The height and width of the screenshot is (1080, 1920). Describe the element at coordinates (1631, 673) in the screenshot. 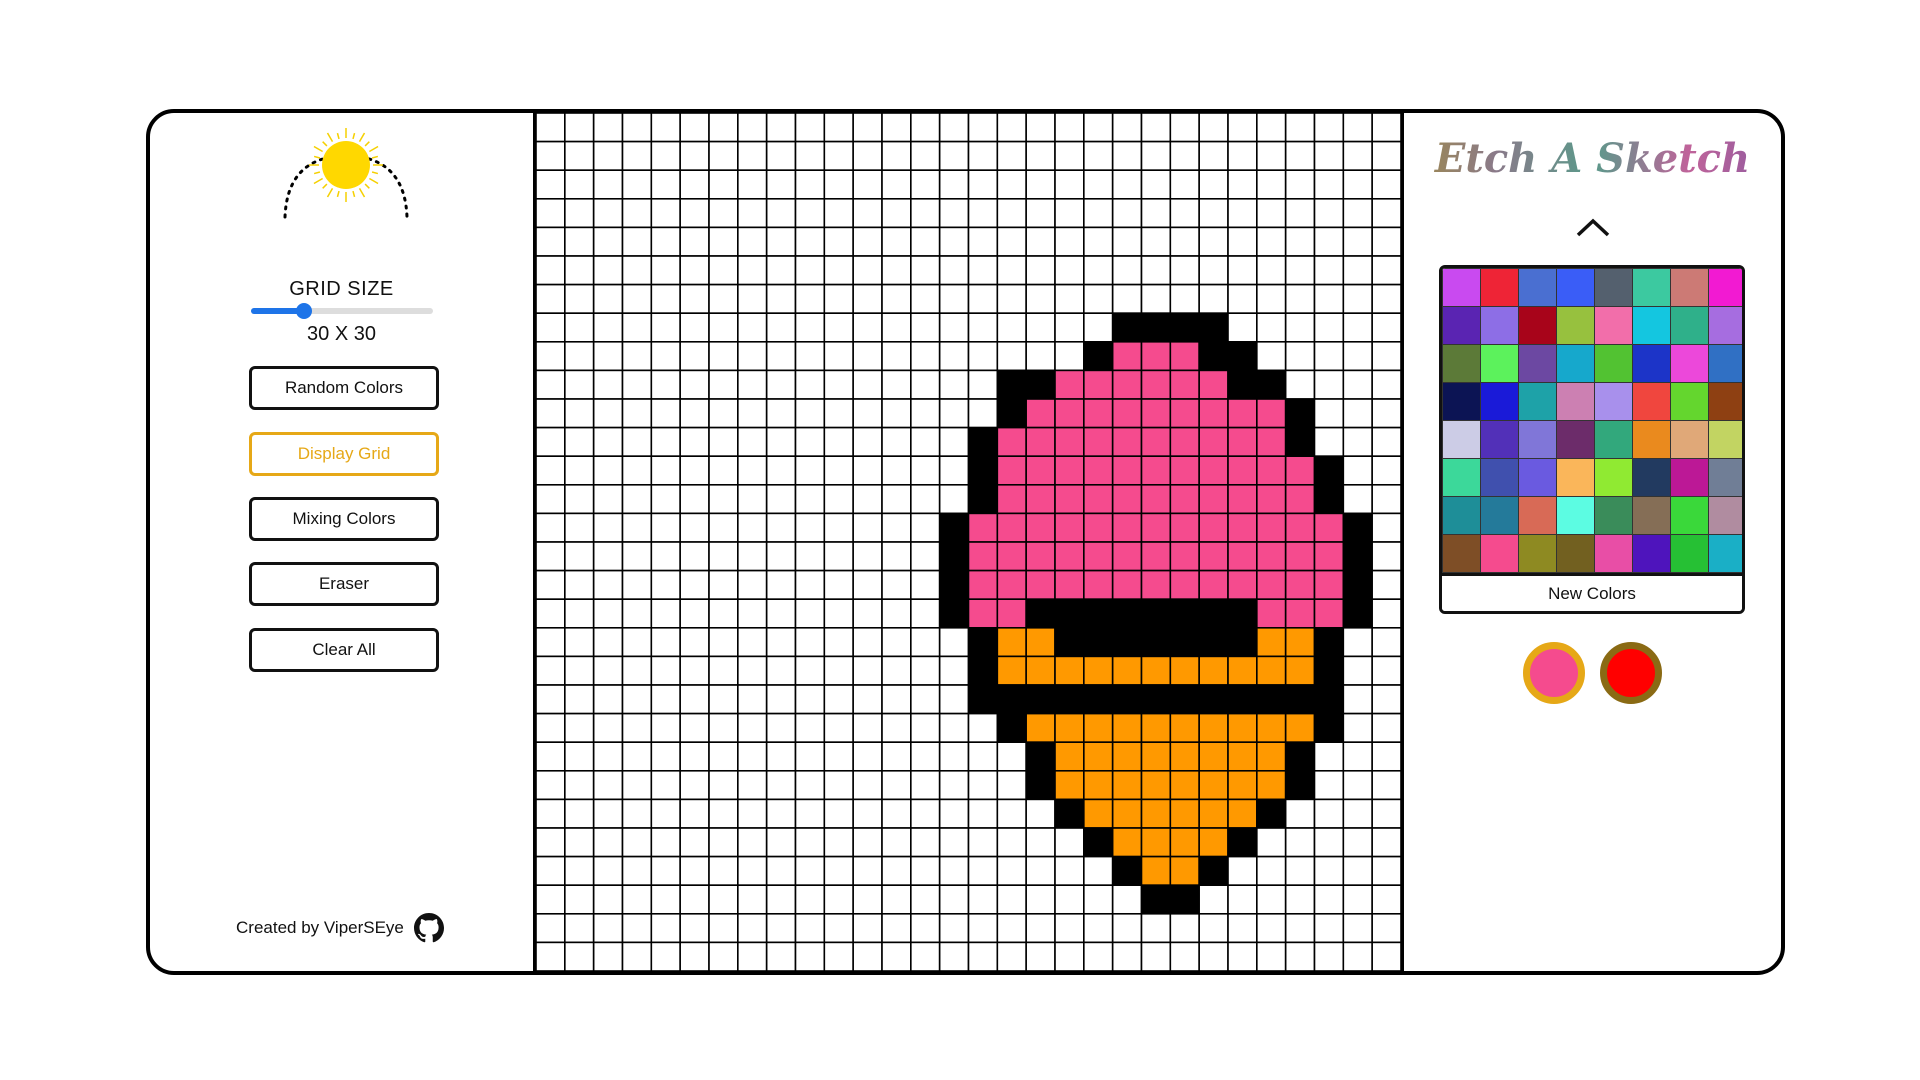

I see `secondary-color-swatch` at that location.